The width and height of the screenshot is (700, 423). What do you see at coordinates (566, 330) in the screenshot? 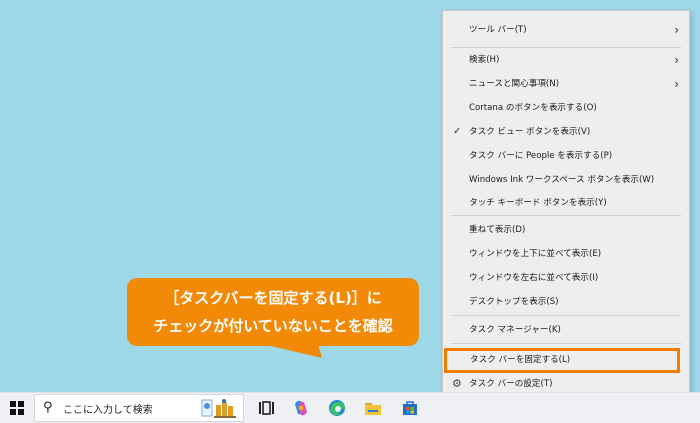
I see `menu-item-task-manager: タスク マネージャー(K)` at bounding box center [566, 330].